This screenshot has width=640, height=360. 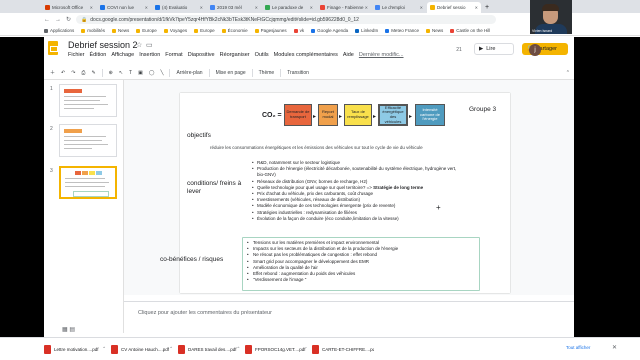 I want to click on redo-icon: ↷, so click(x=73, y=73).